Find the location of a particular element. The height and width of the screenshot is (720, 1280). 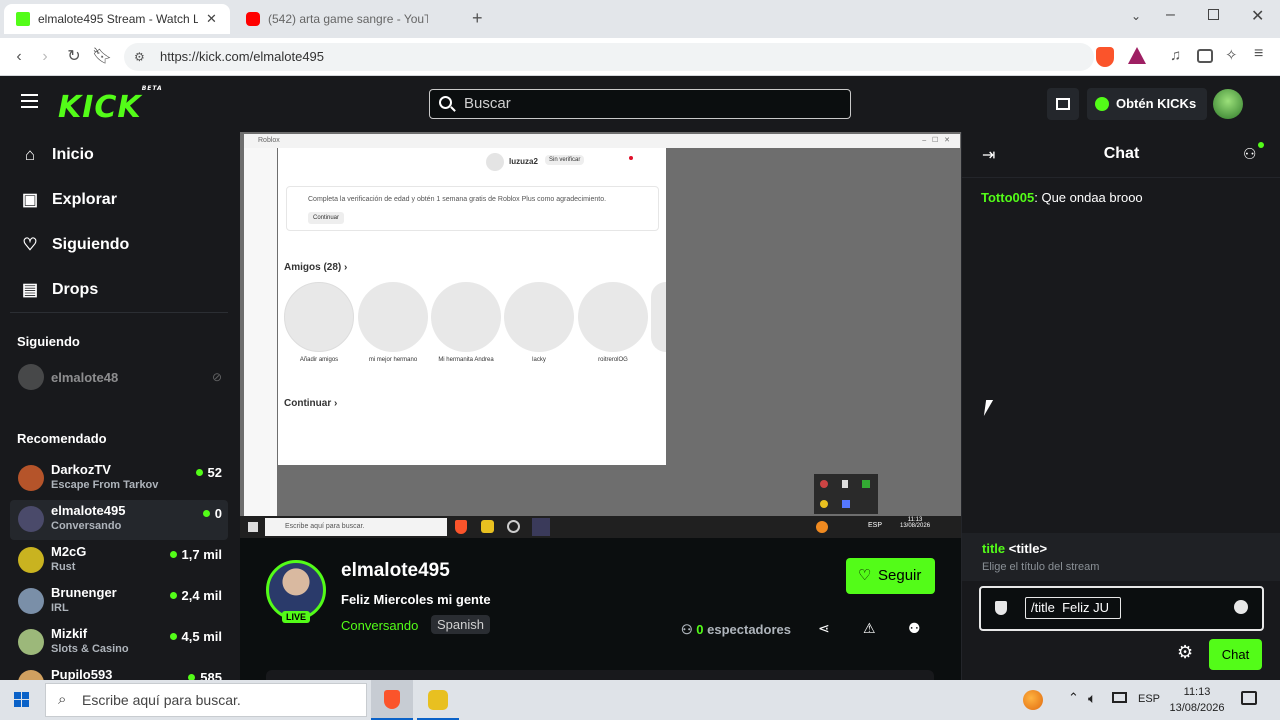

captured-clock: 11:13 13/08/2026 is located at coordinates (915, 523).